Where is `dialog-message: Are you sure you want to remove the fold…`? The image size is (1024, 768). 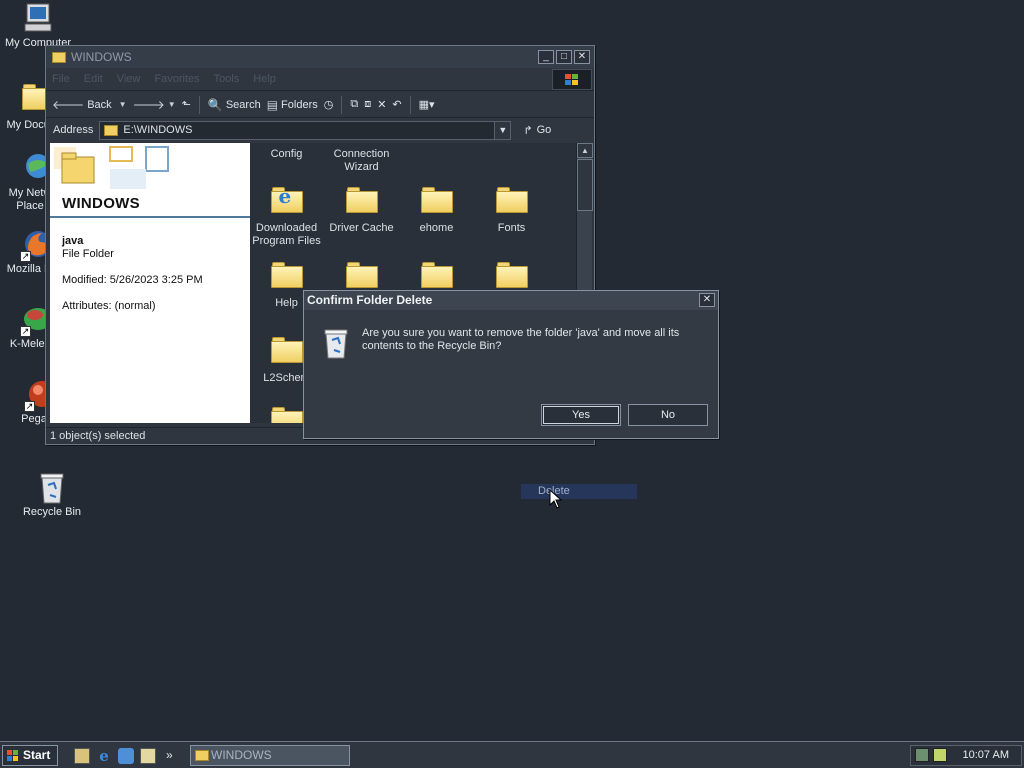 dialog-message: Are you sure you want to remove the fold… is located at coordinates (521, 339).